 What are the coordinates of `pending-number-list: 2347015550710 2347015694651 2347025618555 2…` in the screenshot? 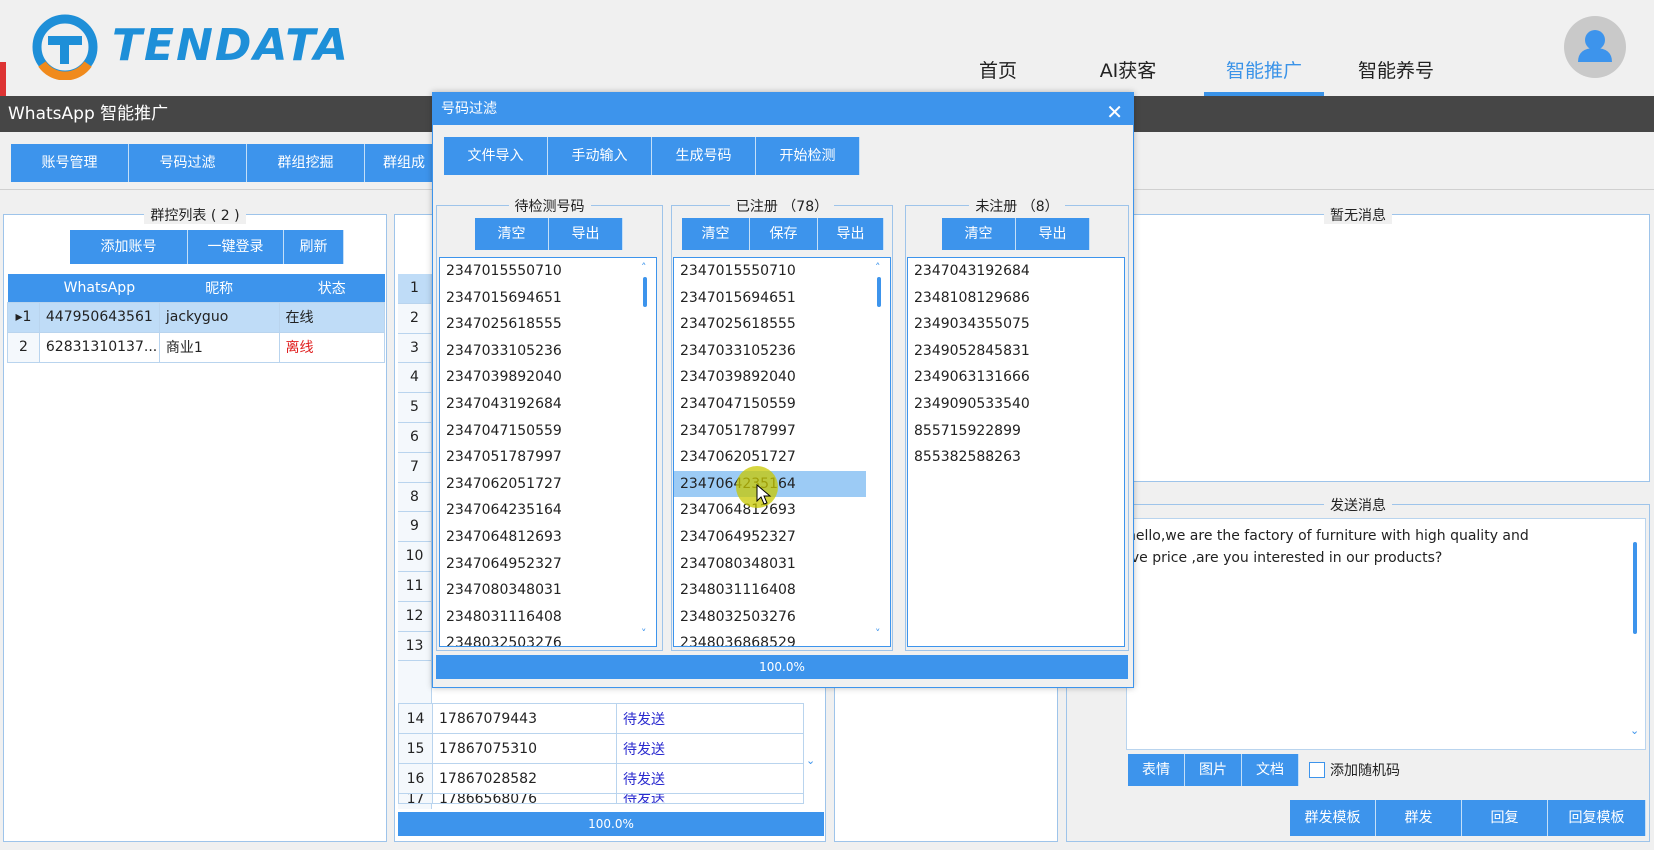 It's located at (548, 452).